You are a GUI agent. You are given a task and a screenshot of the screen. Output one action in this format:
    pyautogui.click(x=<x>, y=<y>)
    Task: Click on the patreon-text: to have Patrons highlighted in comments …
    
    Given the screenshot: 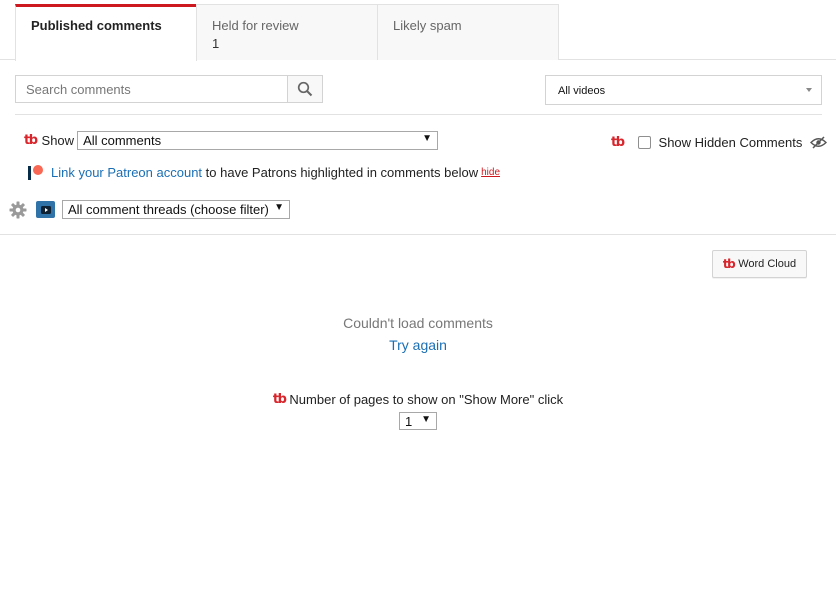 What is the action you would take?
    pyautogui.click(x=340, y=172)
    